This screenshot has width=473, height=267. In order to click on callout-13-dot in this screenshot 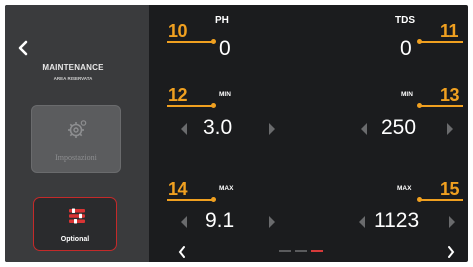, I will do `click(419, 105)`.